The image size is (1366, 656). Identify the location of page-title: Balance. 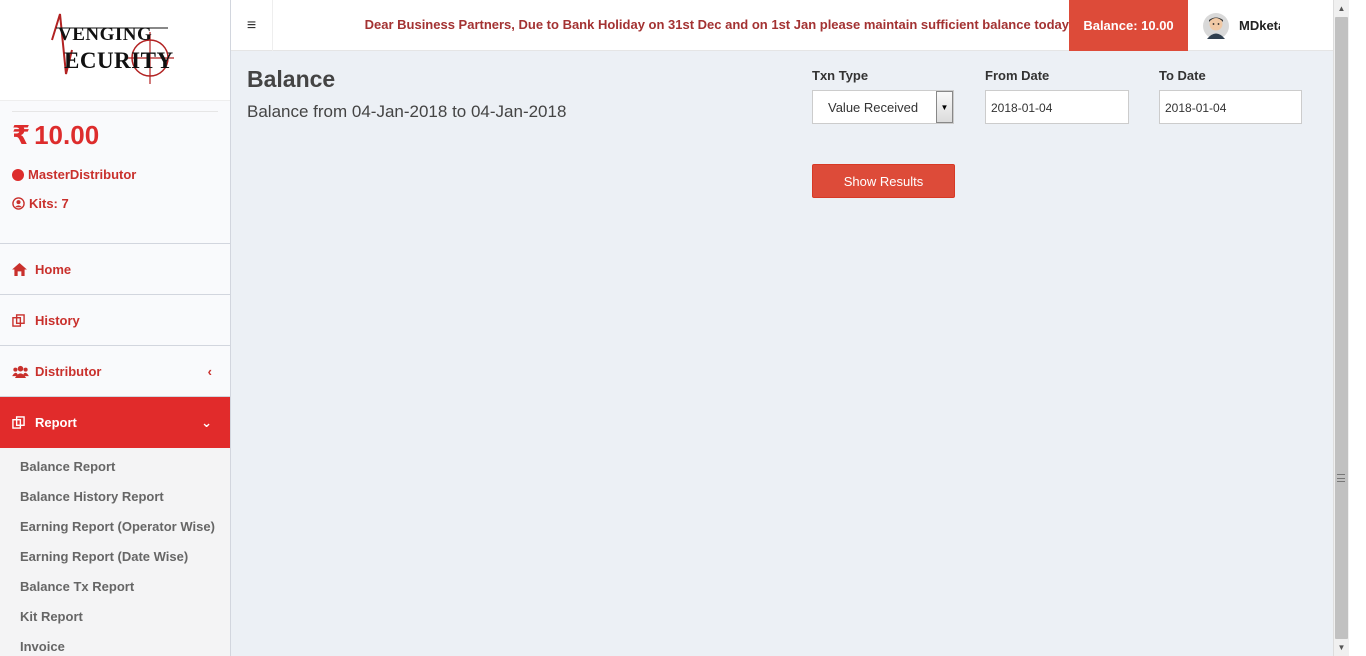
(291, 79).